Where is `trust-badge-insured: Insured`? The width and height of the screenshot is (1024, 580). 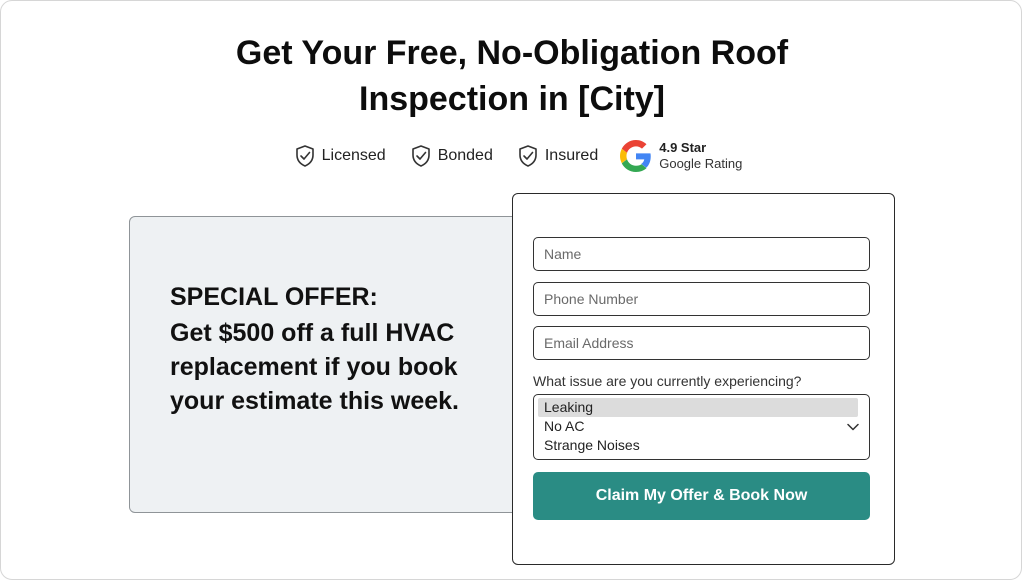
trust-badge-insured: Insured is located at coordinates (557, 156).